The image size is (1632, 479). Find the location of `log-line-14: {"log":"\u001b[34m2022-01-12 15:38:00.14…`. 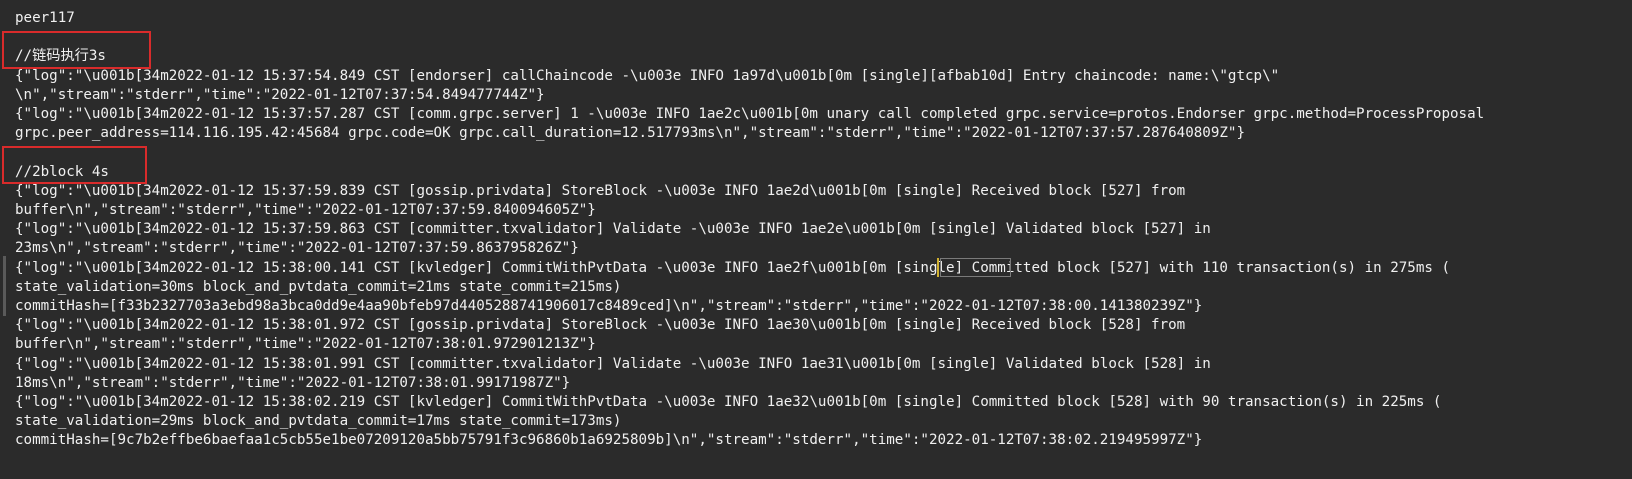

log-line-14: {"log":"\u001b[34m2022-01-12 15:38:00.14… is located at coordinates (732, 268).